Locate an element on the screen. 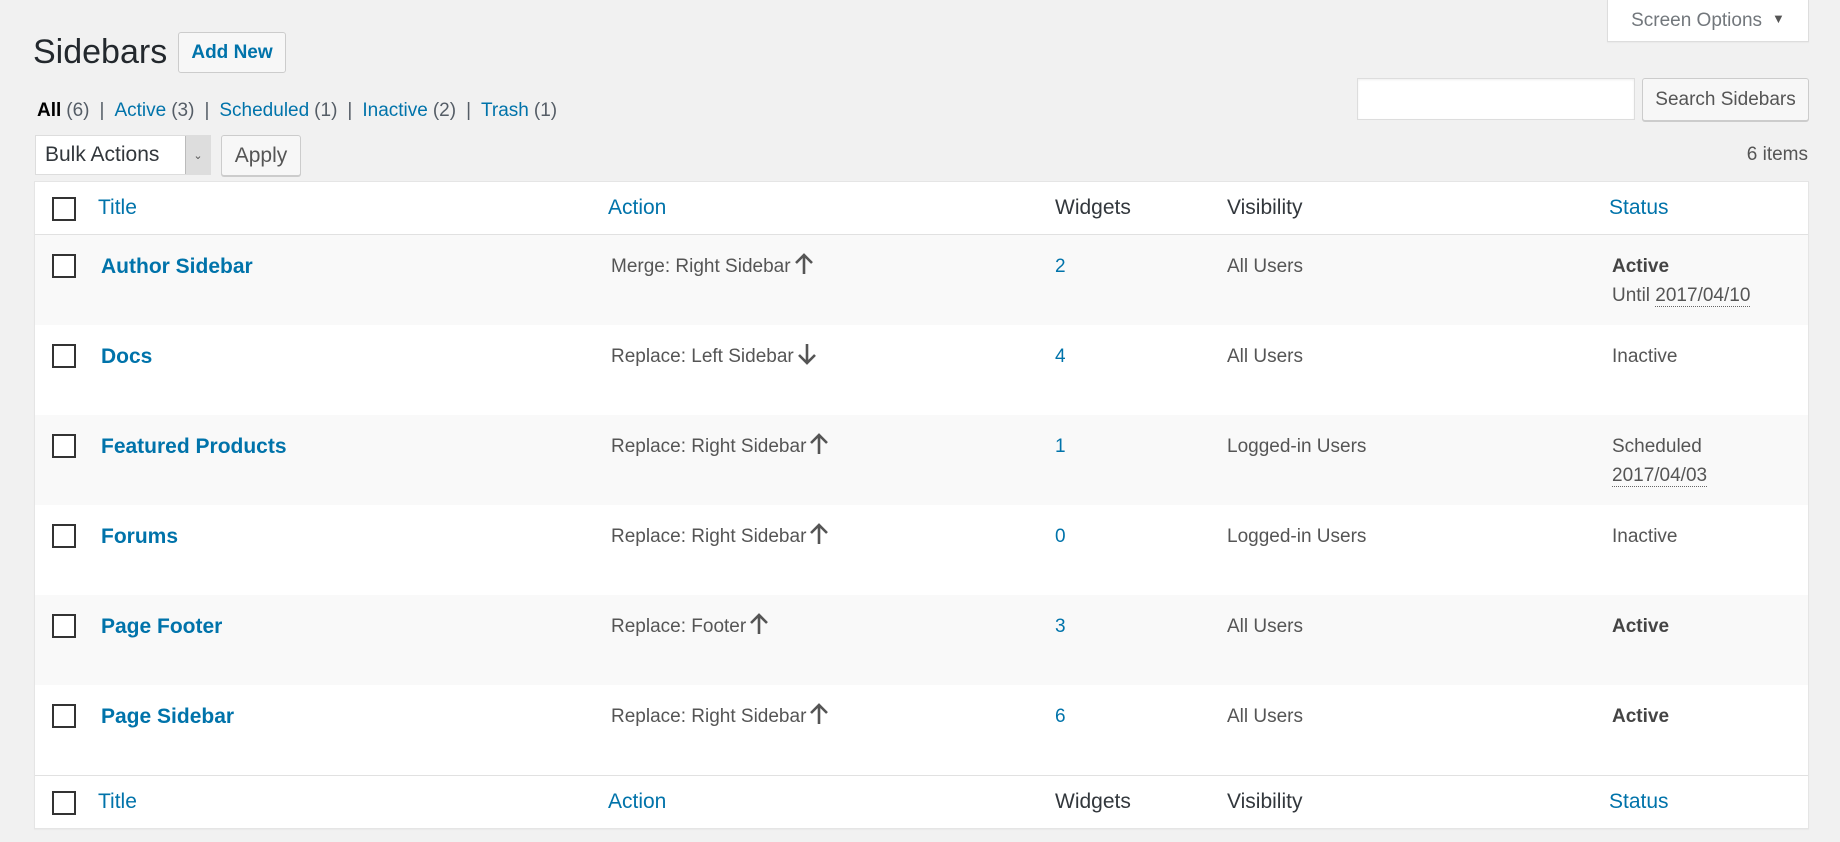 The image size is (1840, 842). filter-label: Trash is located at coordinates (505, 110).